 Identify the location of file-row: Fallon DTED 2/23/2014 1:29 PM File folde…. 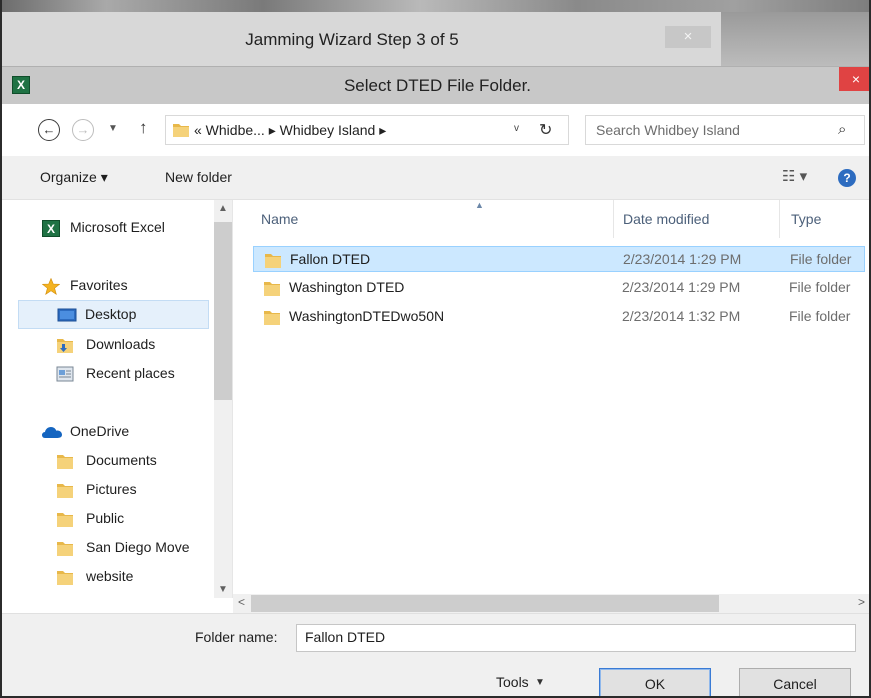
(559, 259).